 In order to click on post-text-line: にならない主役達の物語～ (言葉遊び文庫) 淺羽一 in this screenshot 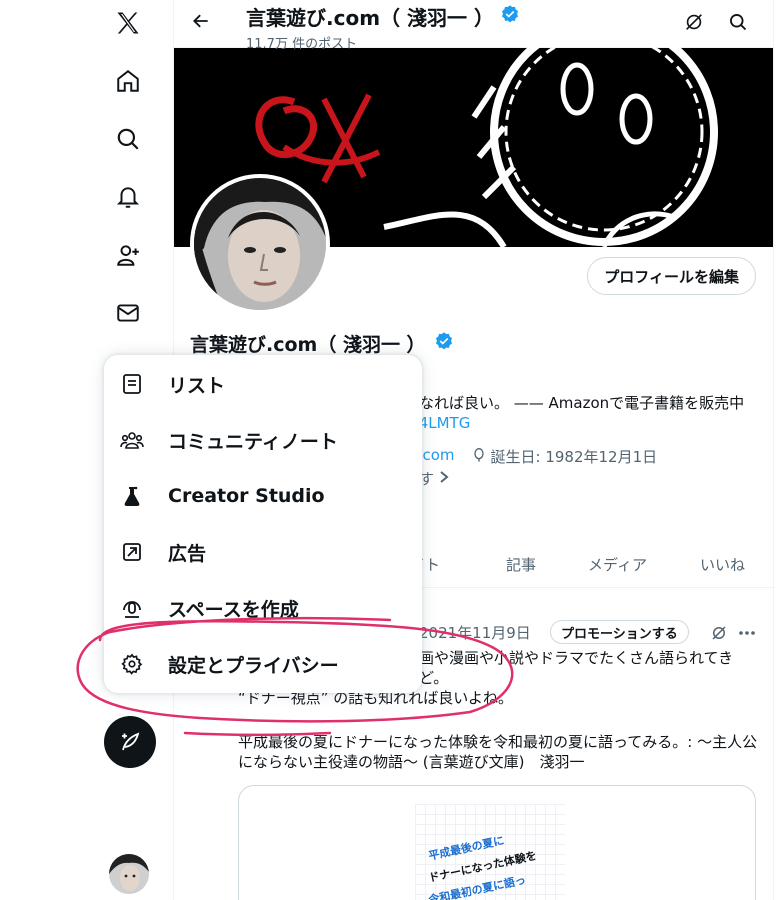, I will do `click(411, 762)`.